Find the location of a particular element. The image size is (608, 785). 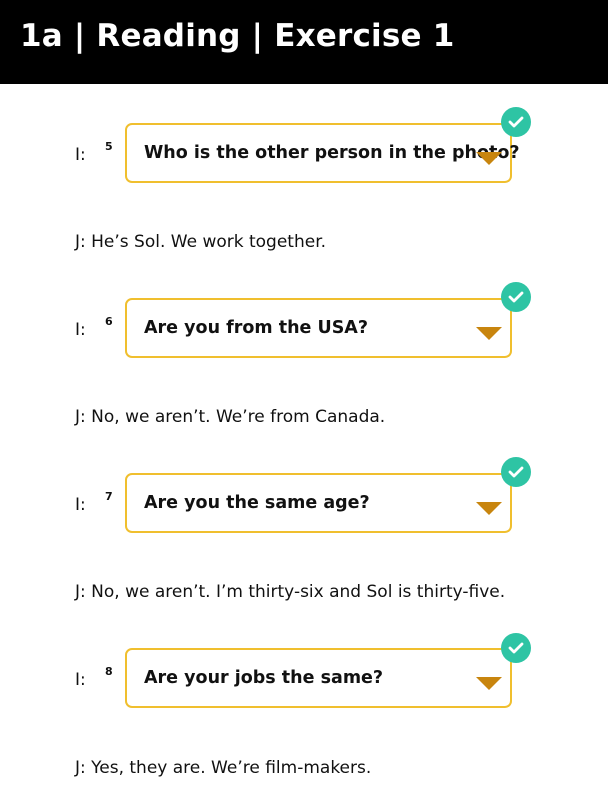

question-number: 7 is located at coordinates (109, 496).